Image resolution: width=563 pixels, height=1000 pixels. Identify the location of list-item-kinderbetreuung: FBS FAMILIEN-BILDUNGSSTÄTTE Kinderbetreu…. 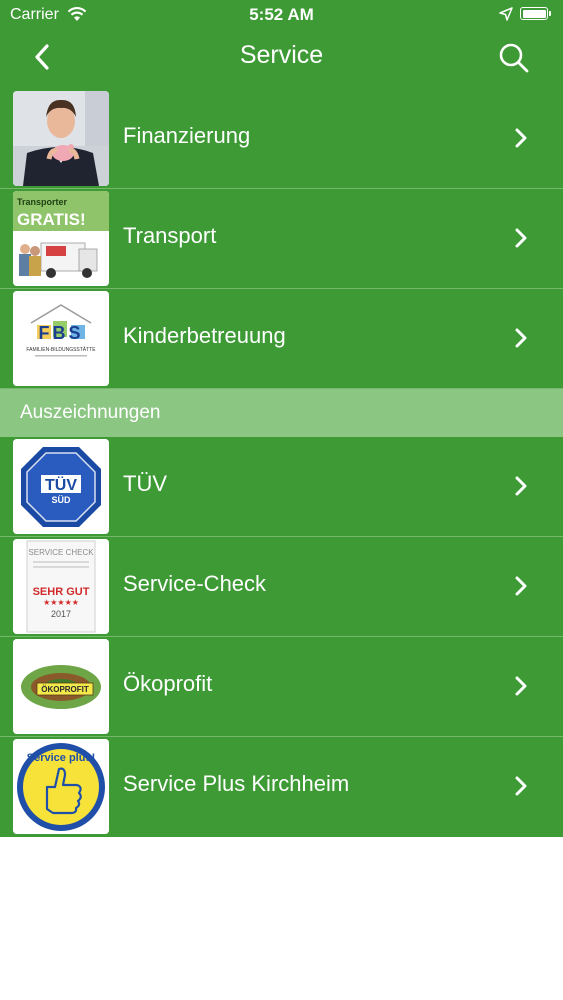
(281, 339).